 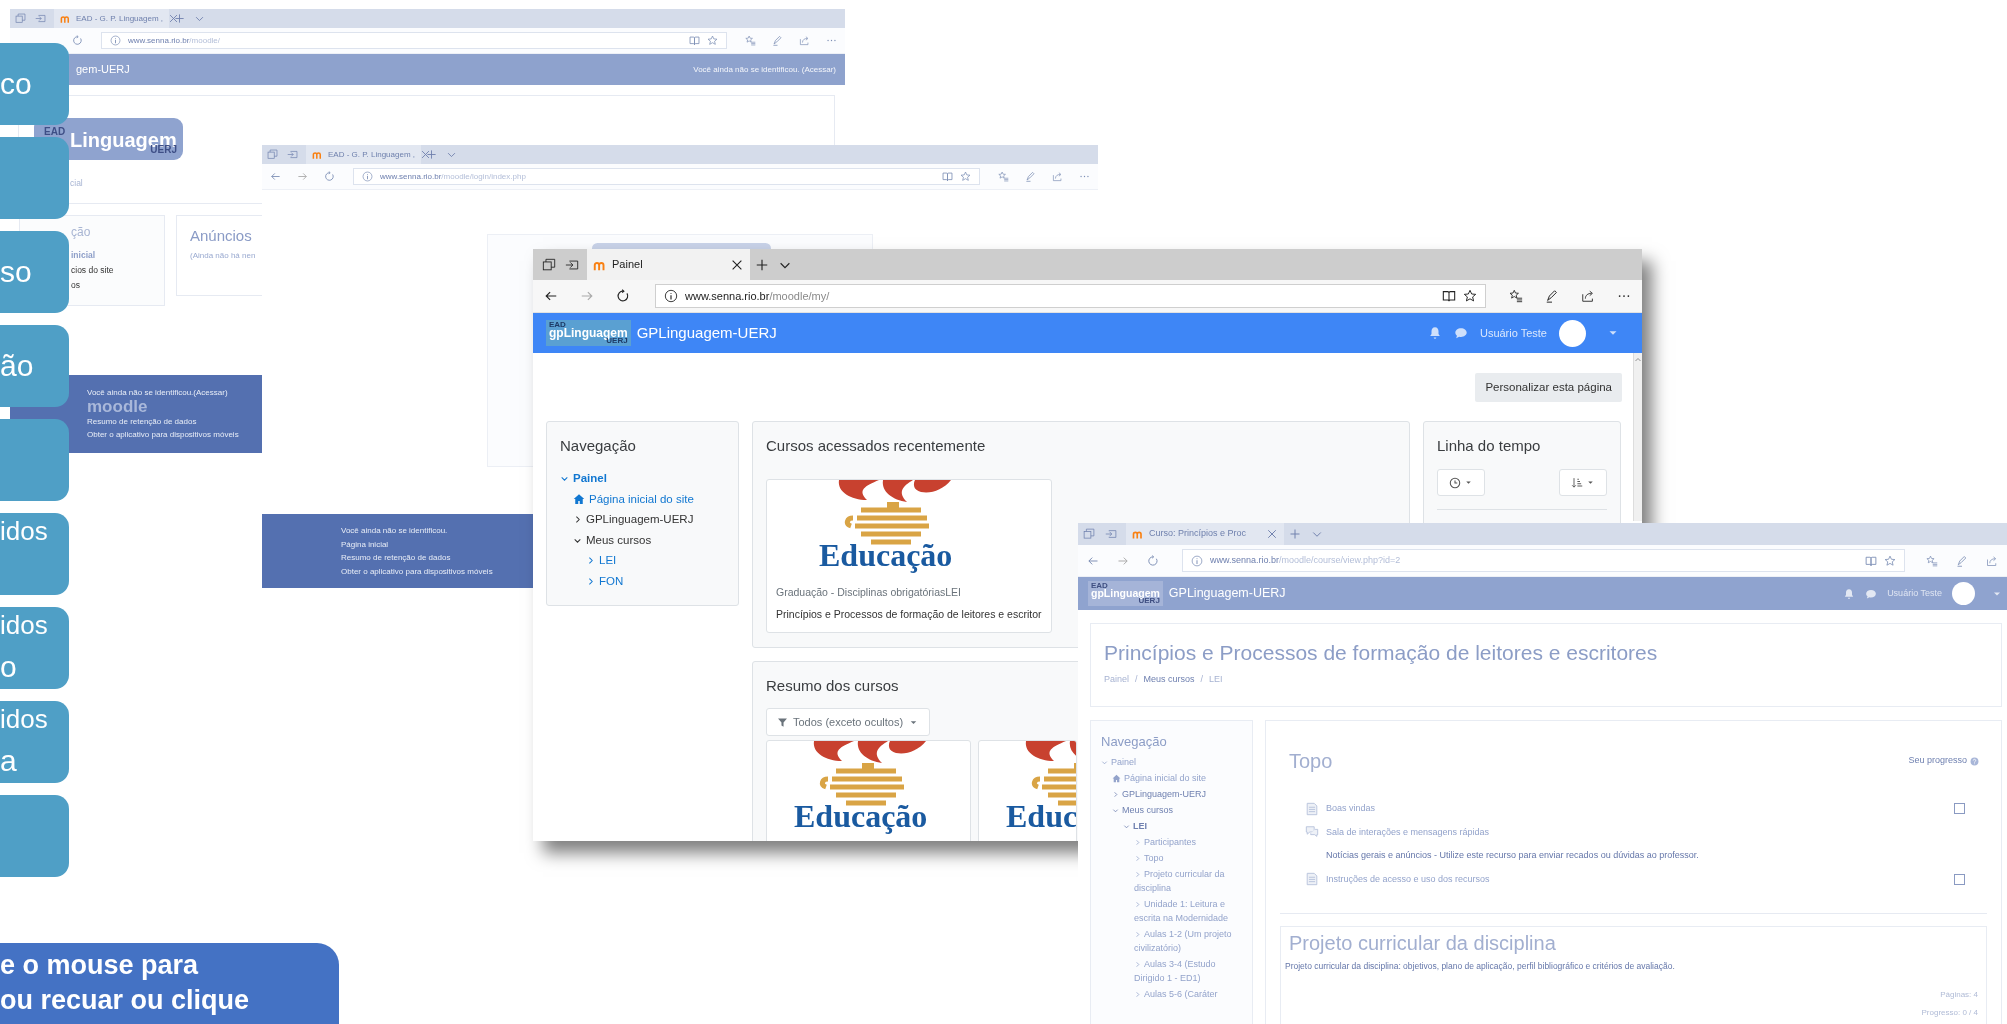 I want to click on nav-link: os, so click(x=117, y=285).